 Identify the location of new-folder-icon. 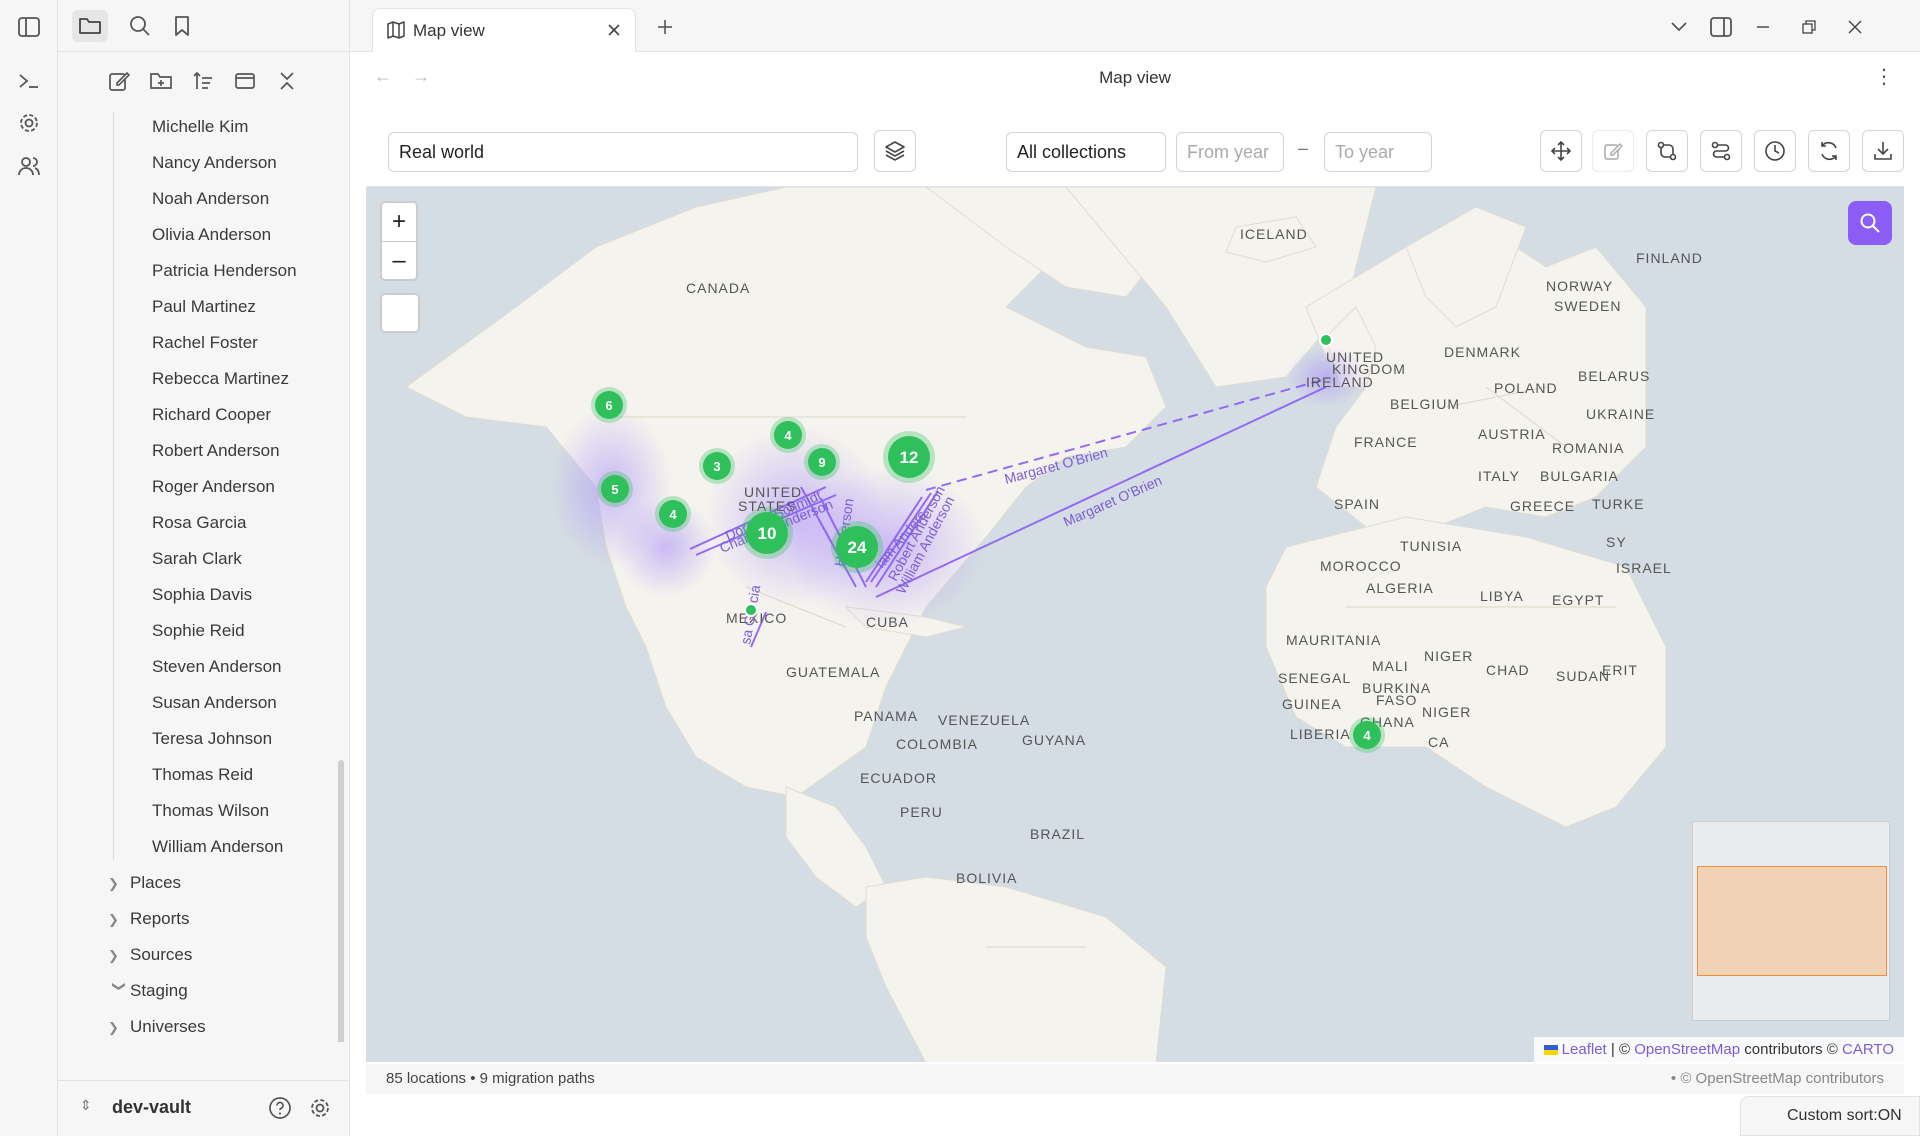
(161, 81).